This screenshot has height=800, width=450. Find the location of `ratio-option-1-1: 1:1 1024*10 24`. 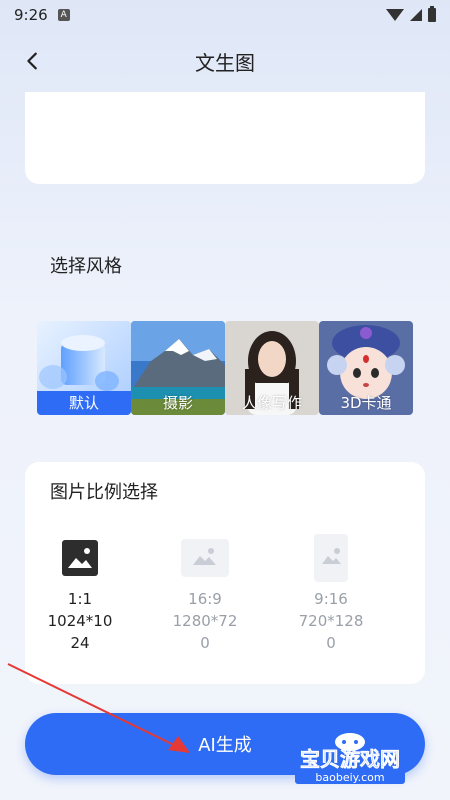

ratio-option-1-1: 1:1 1024*10 24 is located at coordinates (80, 594).